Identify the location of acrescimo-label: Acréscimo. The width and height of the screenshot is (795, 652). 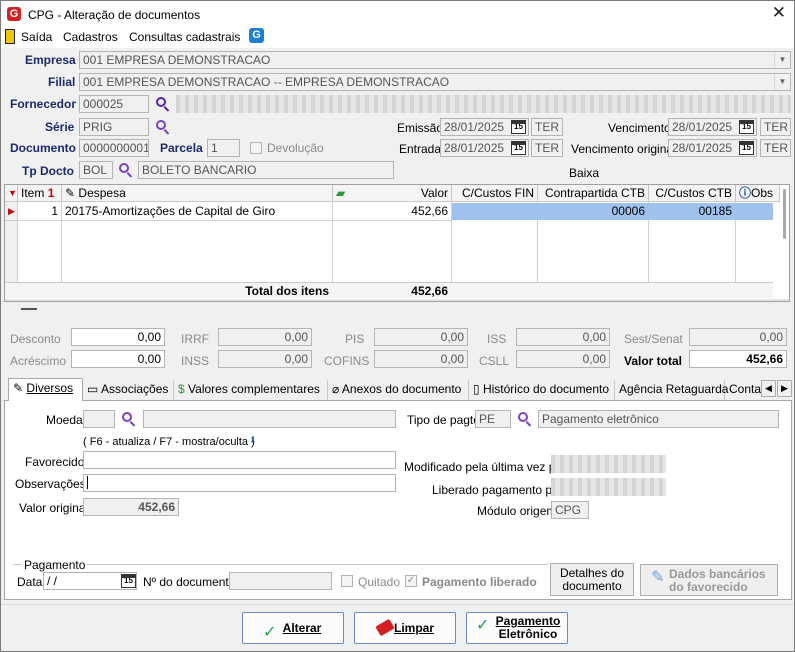
(38, 361).